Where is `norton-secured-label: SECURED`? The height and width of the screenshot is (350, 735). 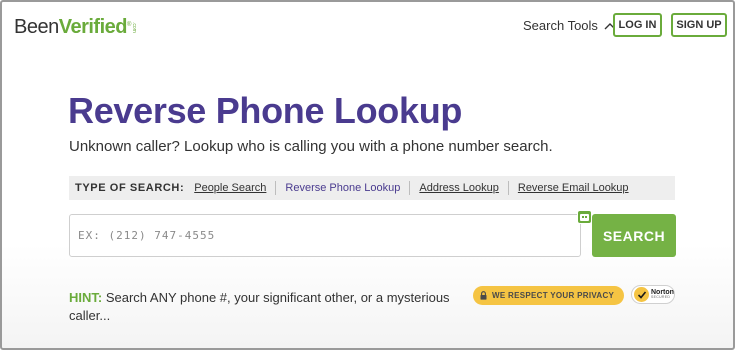 norton-secured-label: SECURED is located at coordinates (661, 297).